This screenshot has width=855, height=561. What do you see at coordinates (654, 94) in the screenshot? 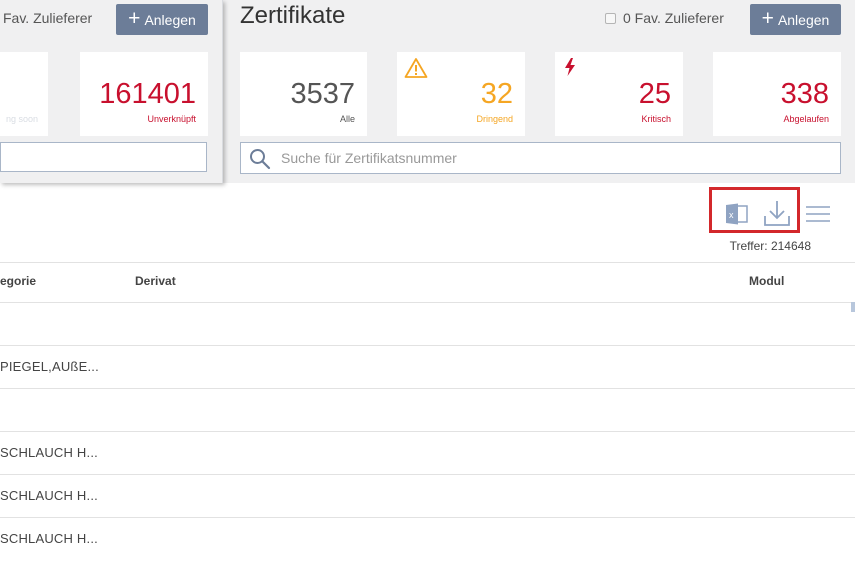
I see `card-value: 25` at bounding box center [654, 94].